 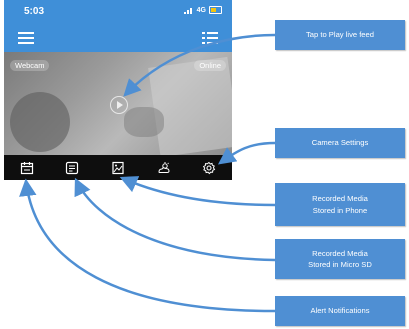 What do you see at coordinates (340, 35) in the screenshot?
I see `callout-play: Tap to Play live feed` at bounding box center [340, 35].